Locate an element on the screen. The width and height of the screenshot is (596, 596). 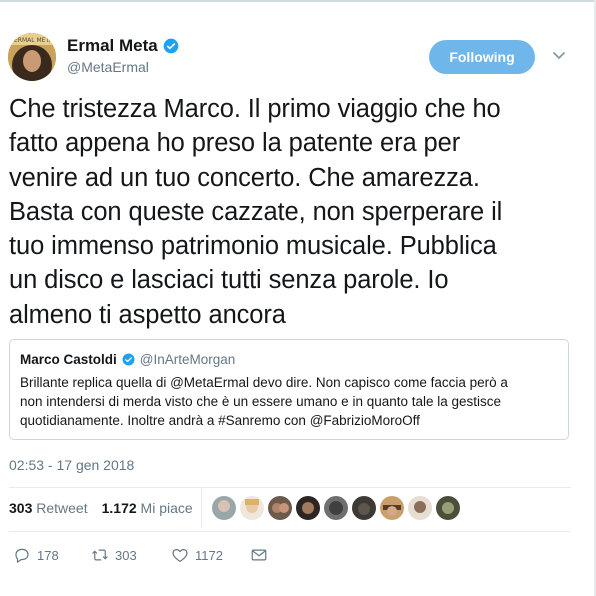
tweet-timestamp: 02:53 - 17 gen 2018 is located at coordinates (71, 465).